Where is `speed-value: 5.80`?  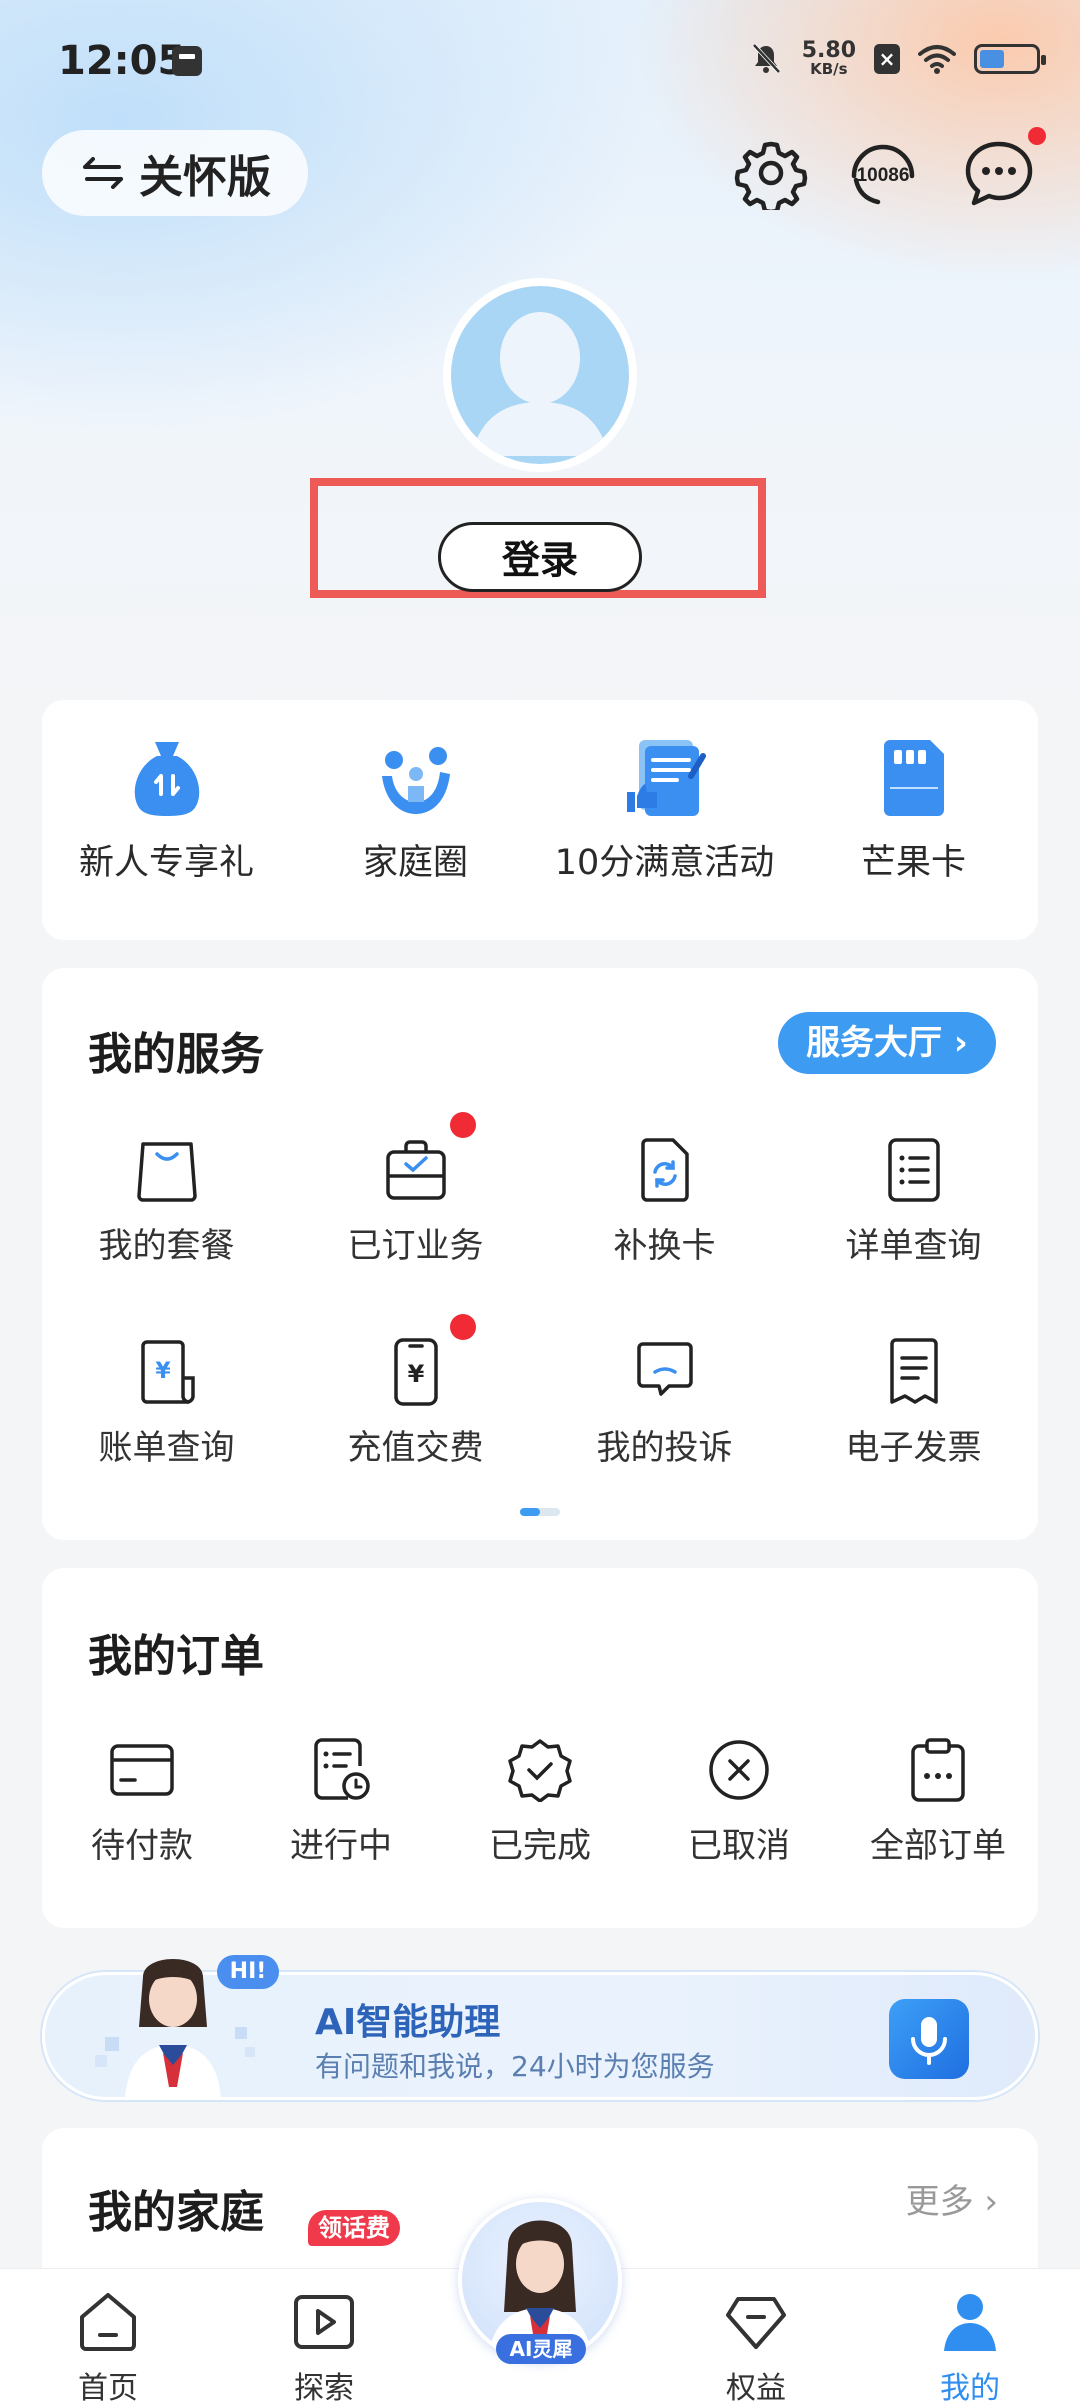
speed-value: 5.80 is located at coordinates (828, 50).